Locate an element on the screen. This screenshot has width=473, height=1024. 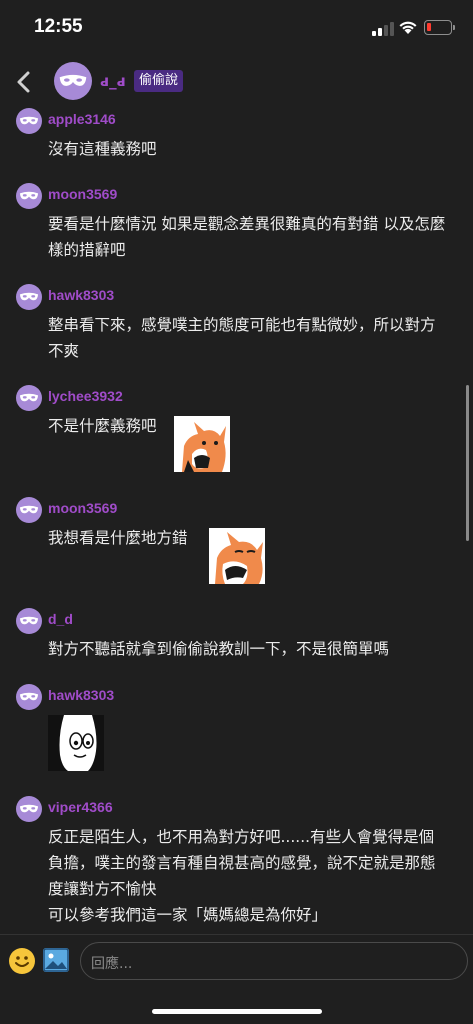
message-item: ԁ_ԁ 對方不聽話就拿到偷偷說教訓一下，不是很簡單嗎 is located at coordinates (236, 638).